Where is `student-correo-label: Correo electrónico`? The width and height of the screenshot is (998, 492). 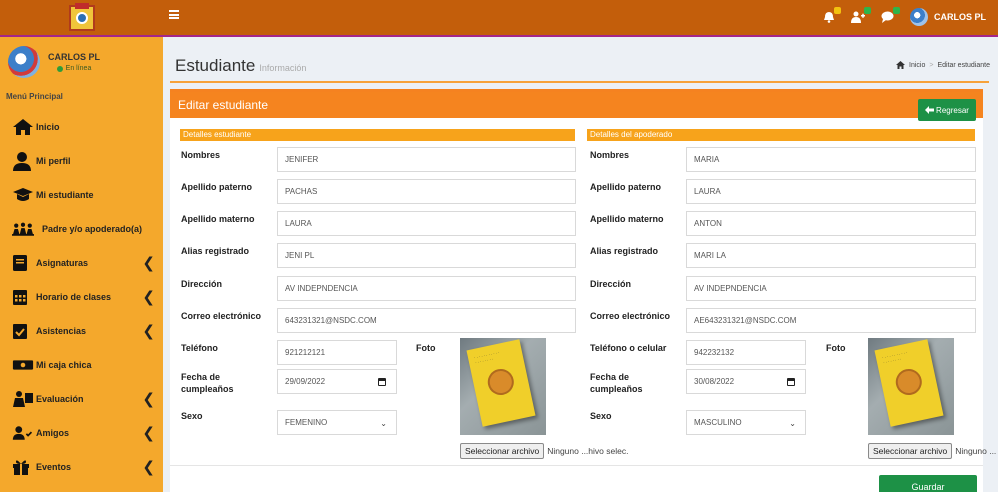
student-correo-label: Correo electrónico is located at coordinates (221, 316).